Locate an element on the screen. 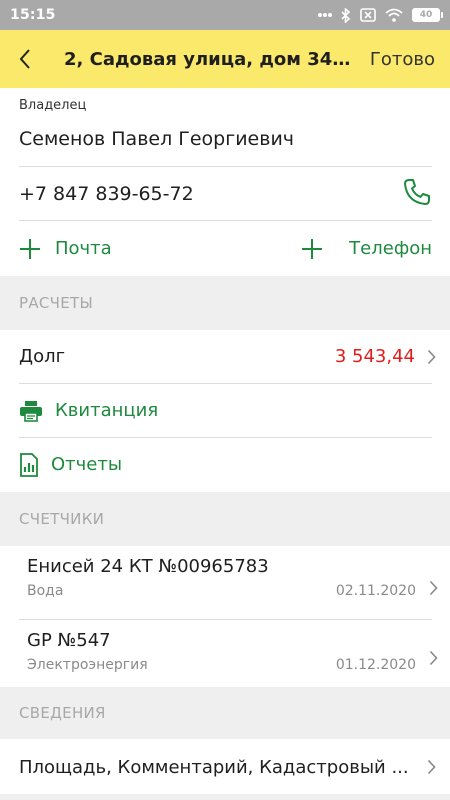 The height and width of the screenshot is (800, 450). phone-field: +7 847 839-65-72 is located at coordinates (106, 194).